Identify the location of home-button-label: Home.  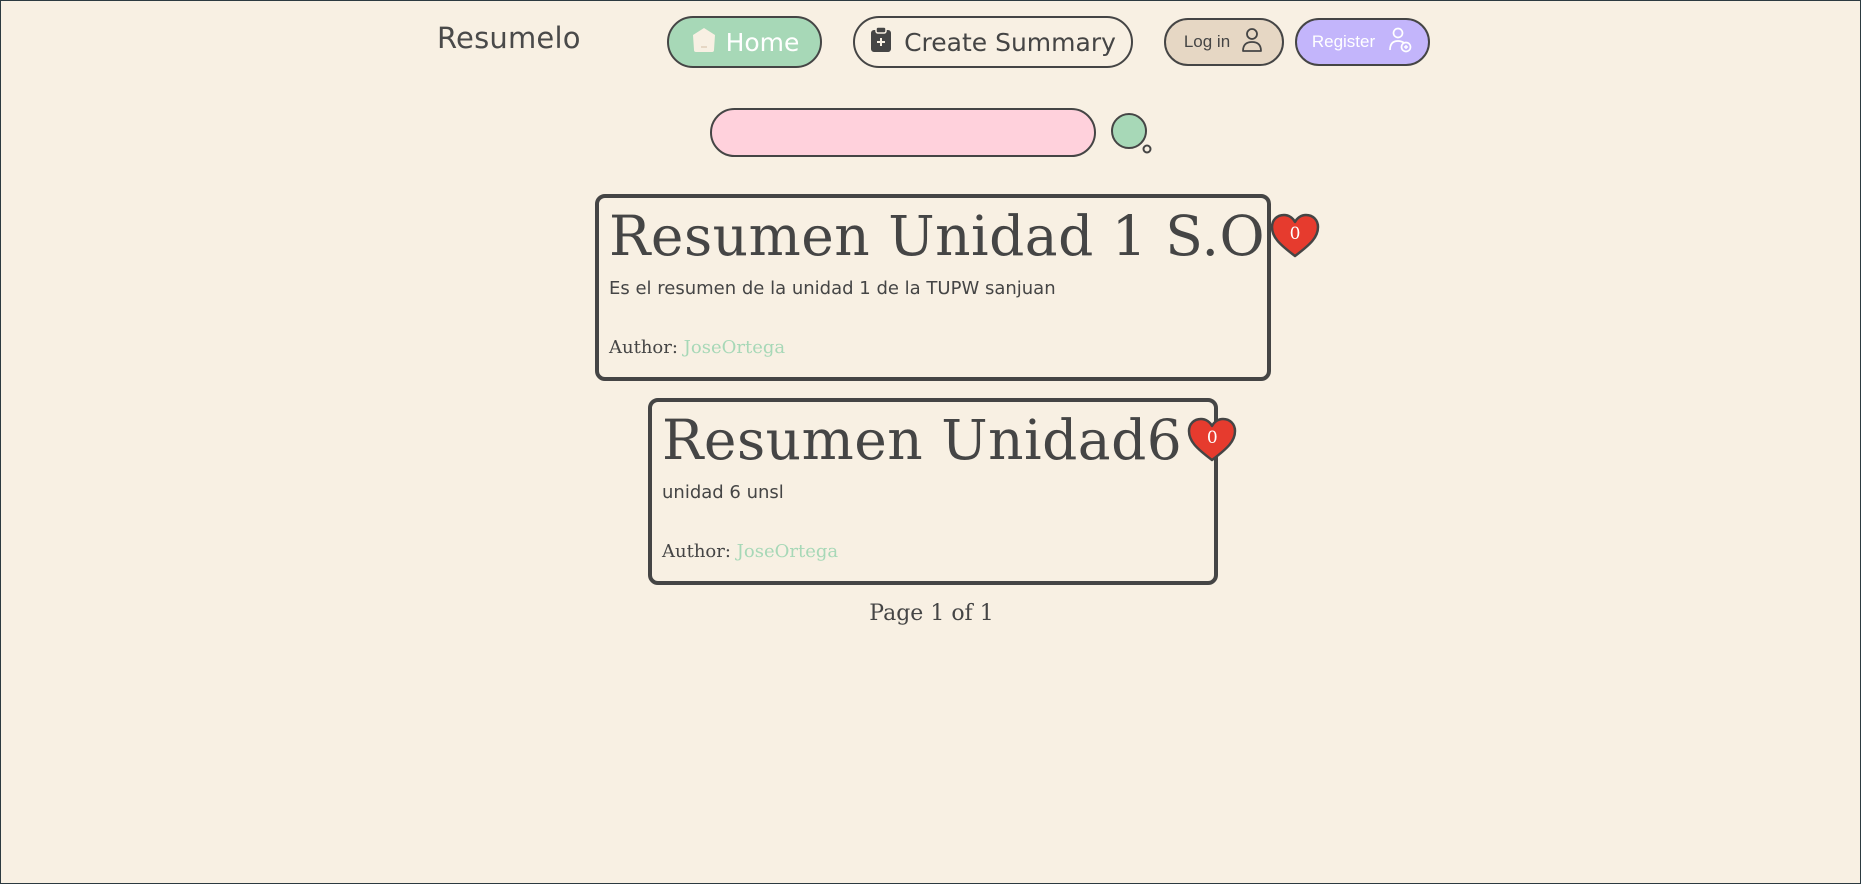
(762, 42).